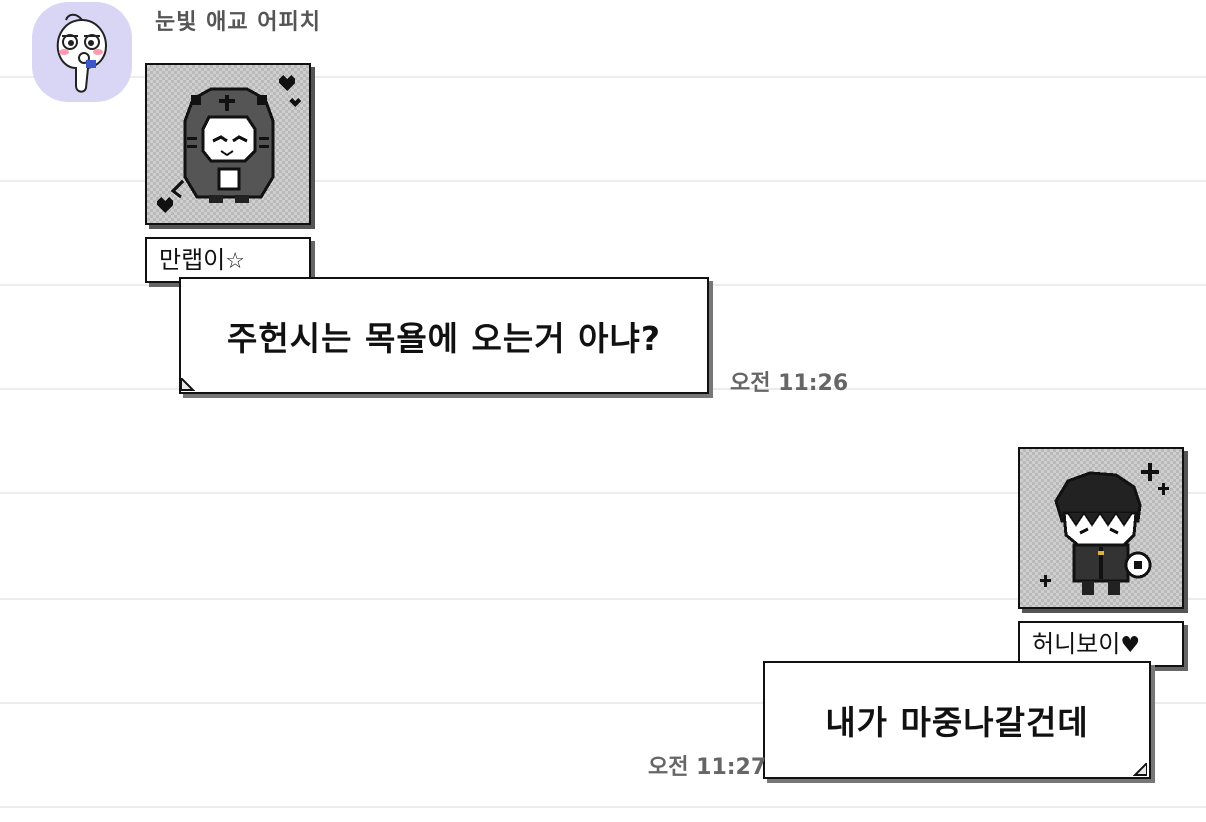 This screenshot has height=822, width=1206. I want to click on outgoing-timestamp: 오전 11:27, so click(707, 767).